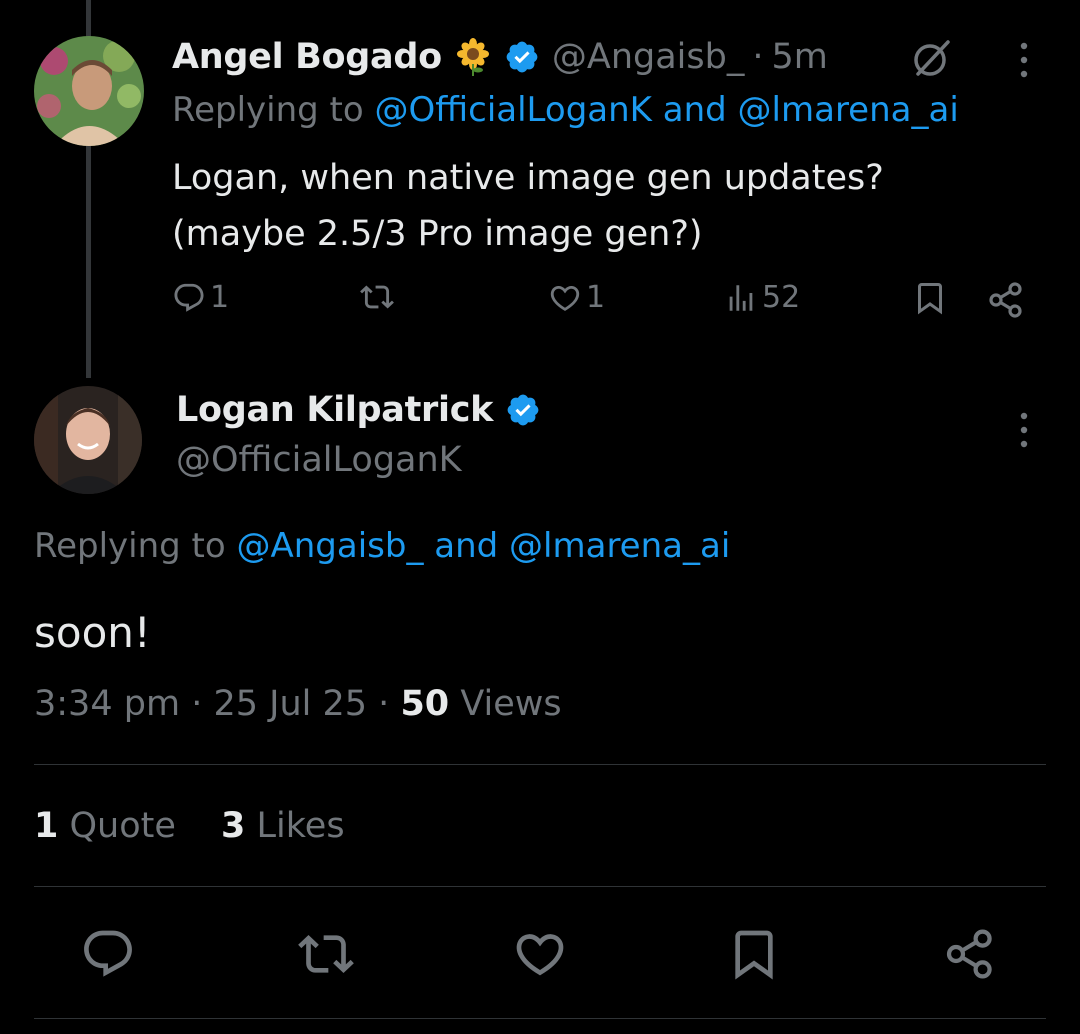 This screenshot has width=1080, height=1034. Describe the element at coordinates (220, 297) in the screenshot. I see `reply-count: 1` at that location.